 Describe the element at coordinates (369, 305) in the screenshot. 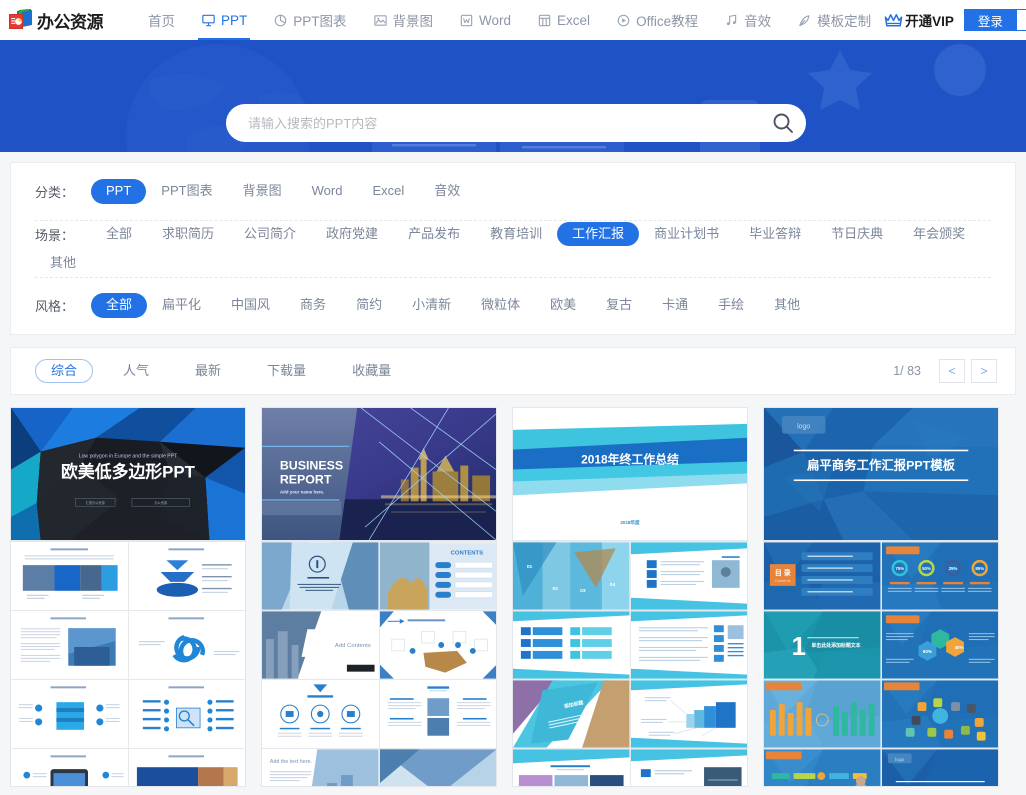

I see `filter-chip-simple: 简约` at that location.